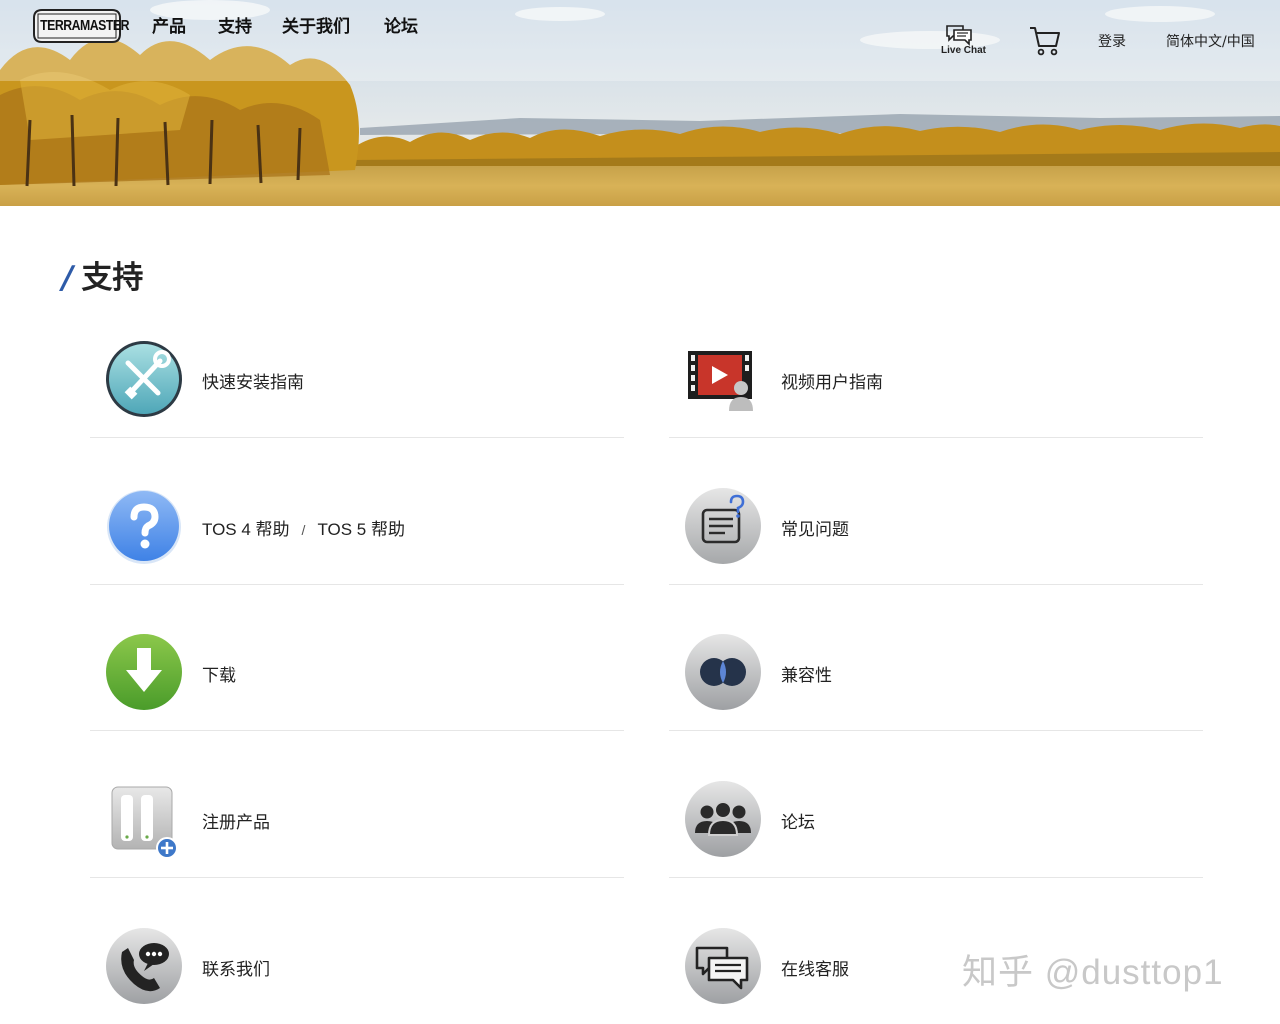 This screenshot has height=1024, width=1280. I want to click on faq-icon, so click(723, 526).